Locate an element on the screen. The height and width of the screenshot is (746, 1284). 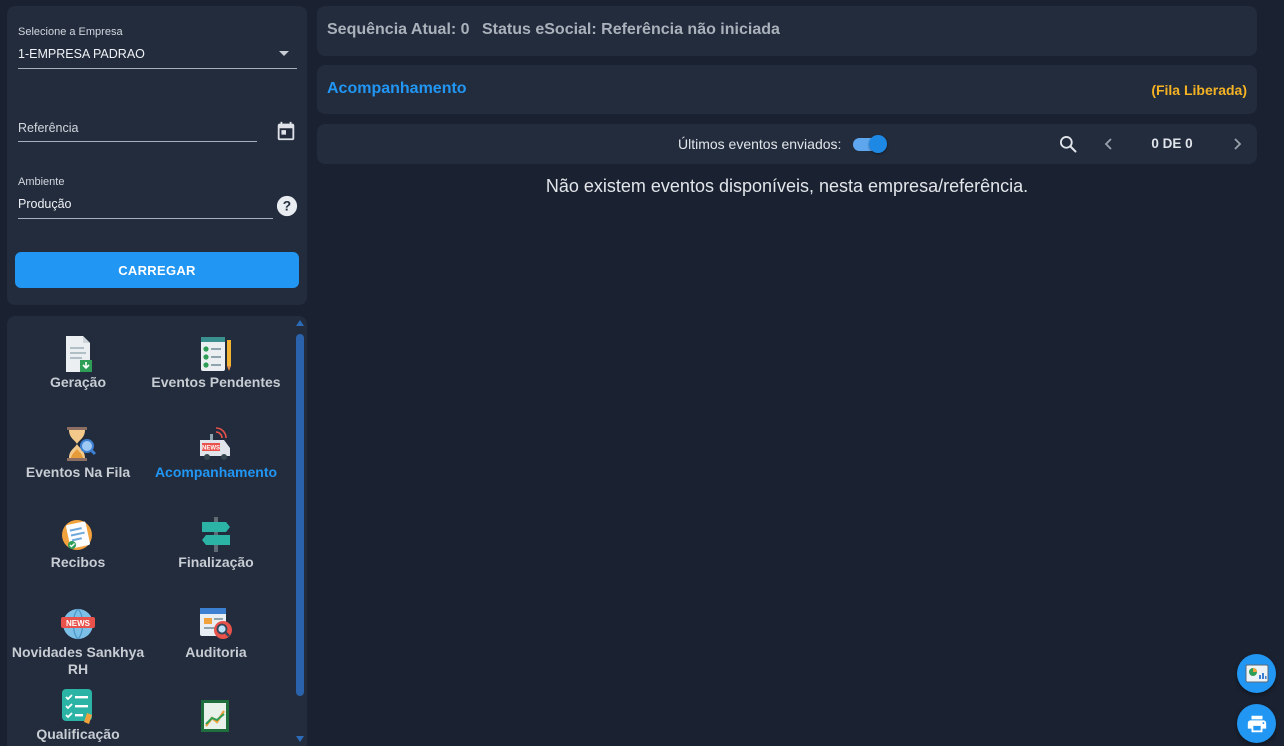
news-globe-icon: NEWS is located at coordinates (78, 624).